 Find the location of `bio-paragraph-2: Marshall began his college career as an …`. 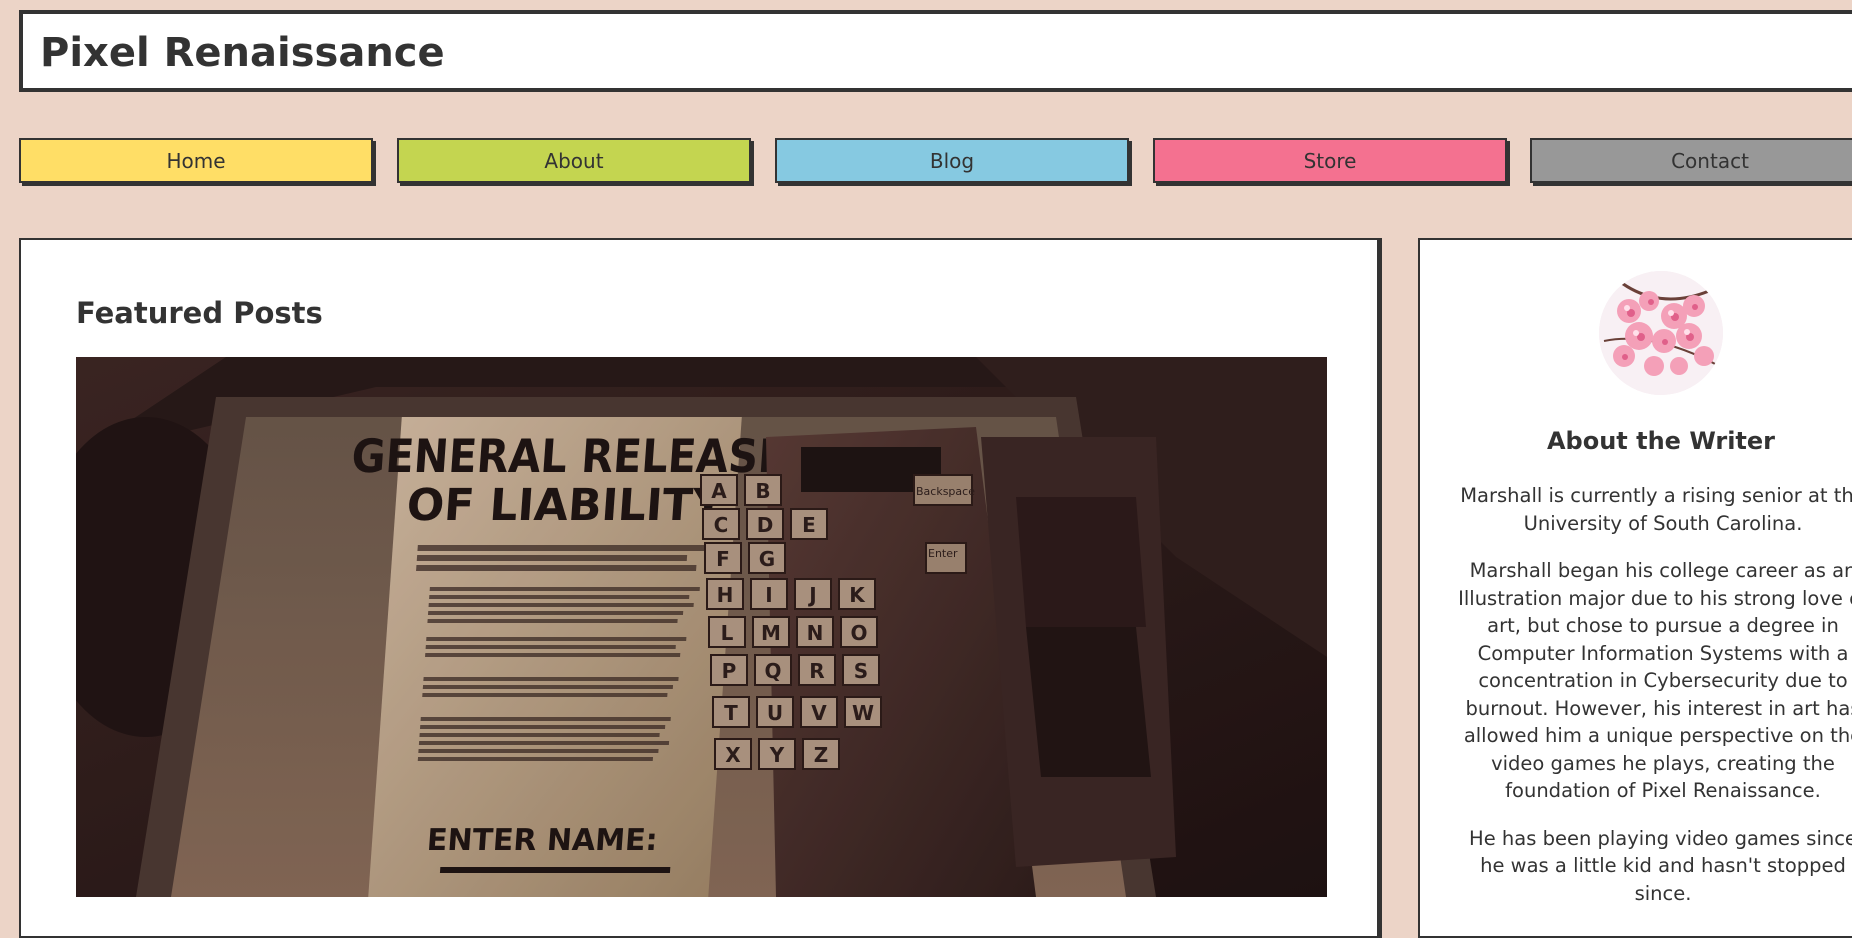

bio-paragraph-2: Marshall began his college career as an … is located at coordinates (1655, 680).